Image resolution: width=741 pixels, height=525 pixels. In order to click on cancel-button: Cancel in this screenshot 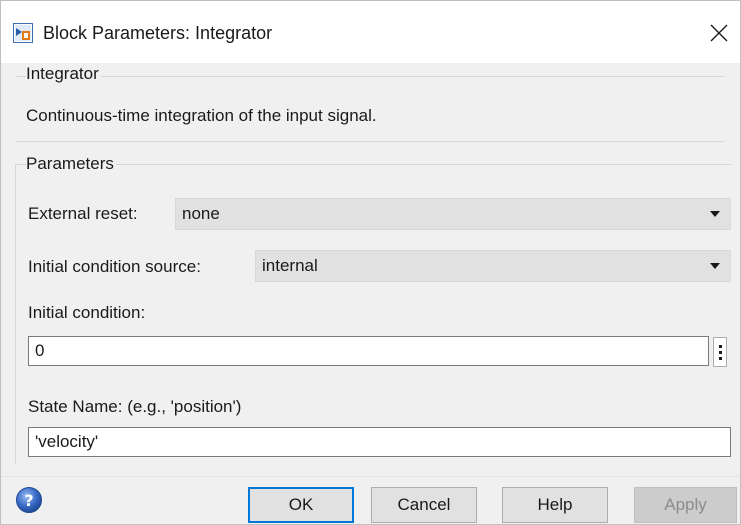, I will do `click(424, 505)`.